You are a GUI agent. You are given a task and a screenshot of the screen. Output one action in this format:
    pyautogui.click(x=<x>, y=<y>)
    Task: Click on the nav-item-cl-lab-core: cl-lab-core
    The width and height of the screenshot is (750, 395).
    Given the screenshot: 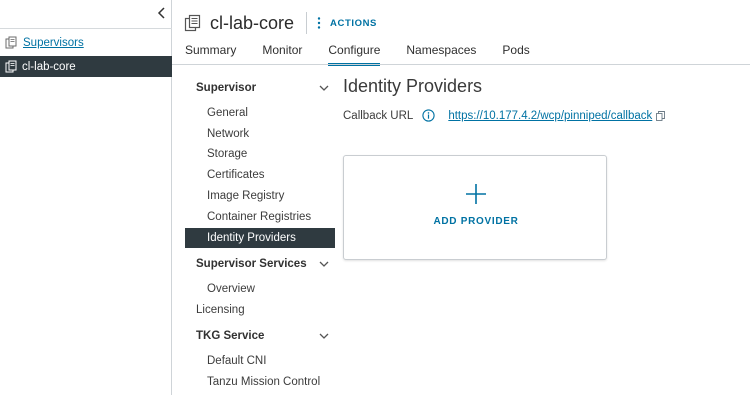 What is the action you would take?
    pyautogui.click(x=86, y=66)
    